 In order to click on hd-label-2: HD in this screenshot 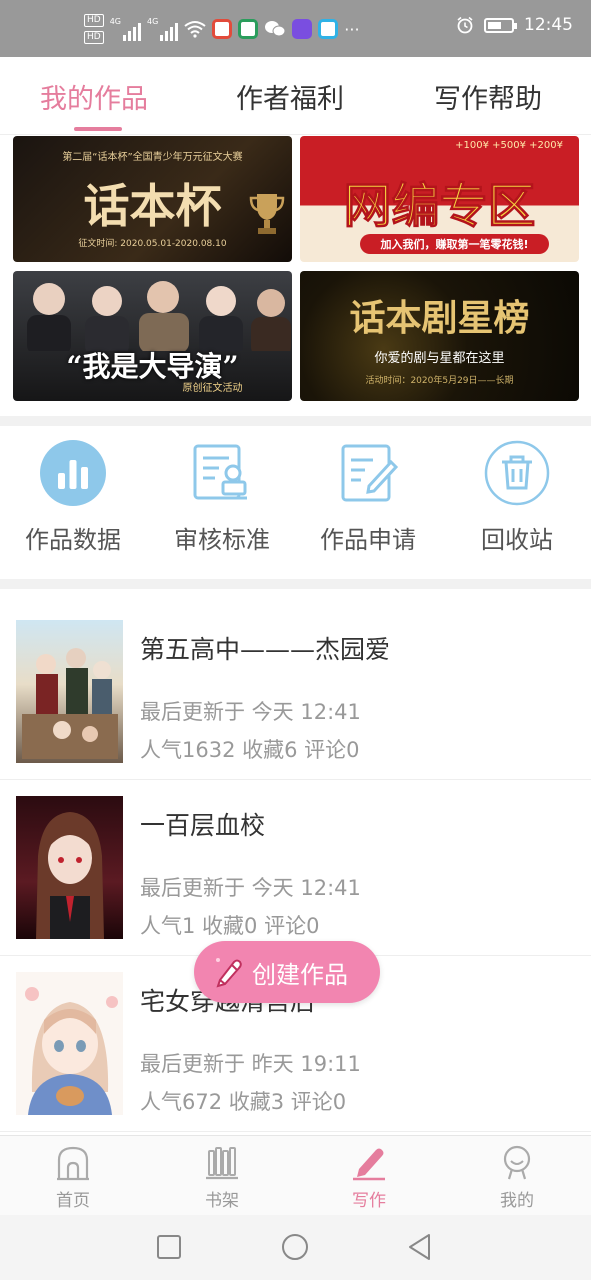, I will do `click(94, 37)`.